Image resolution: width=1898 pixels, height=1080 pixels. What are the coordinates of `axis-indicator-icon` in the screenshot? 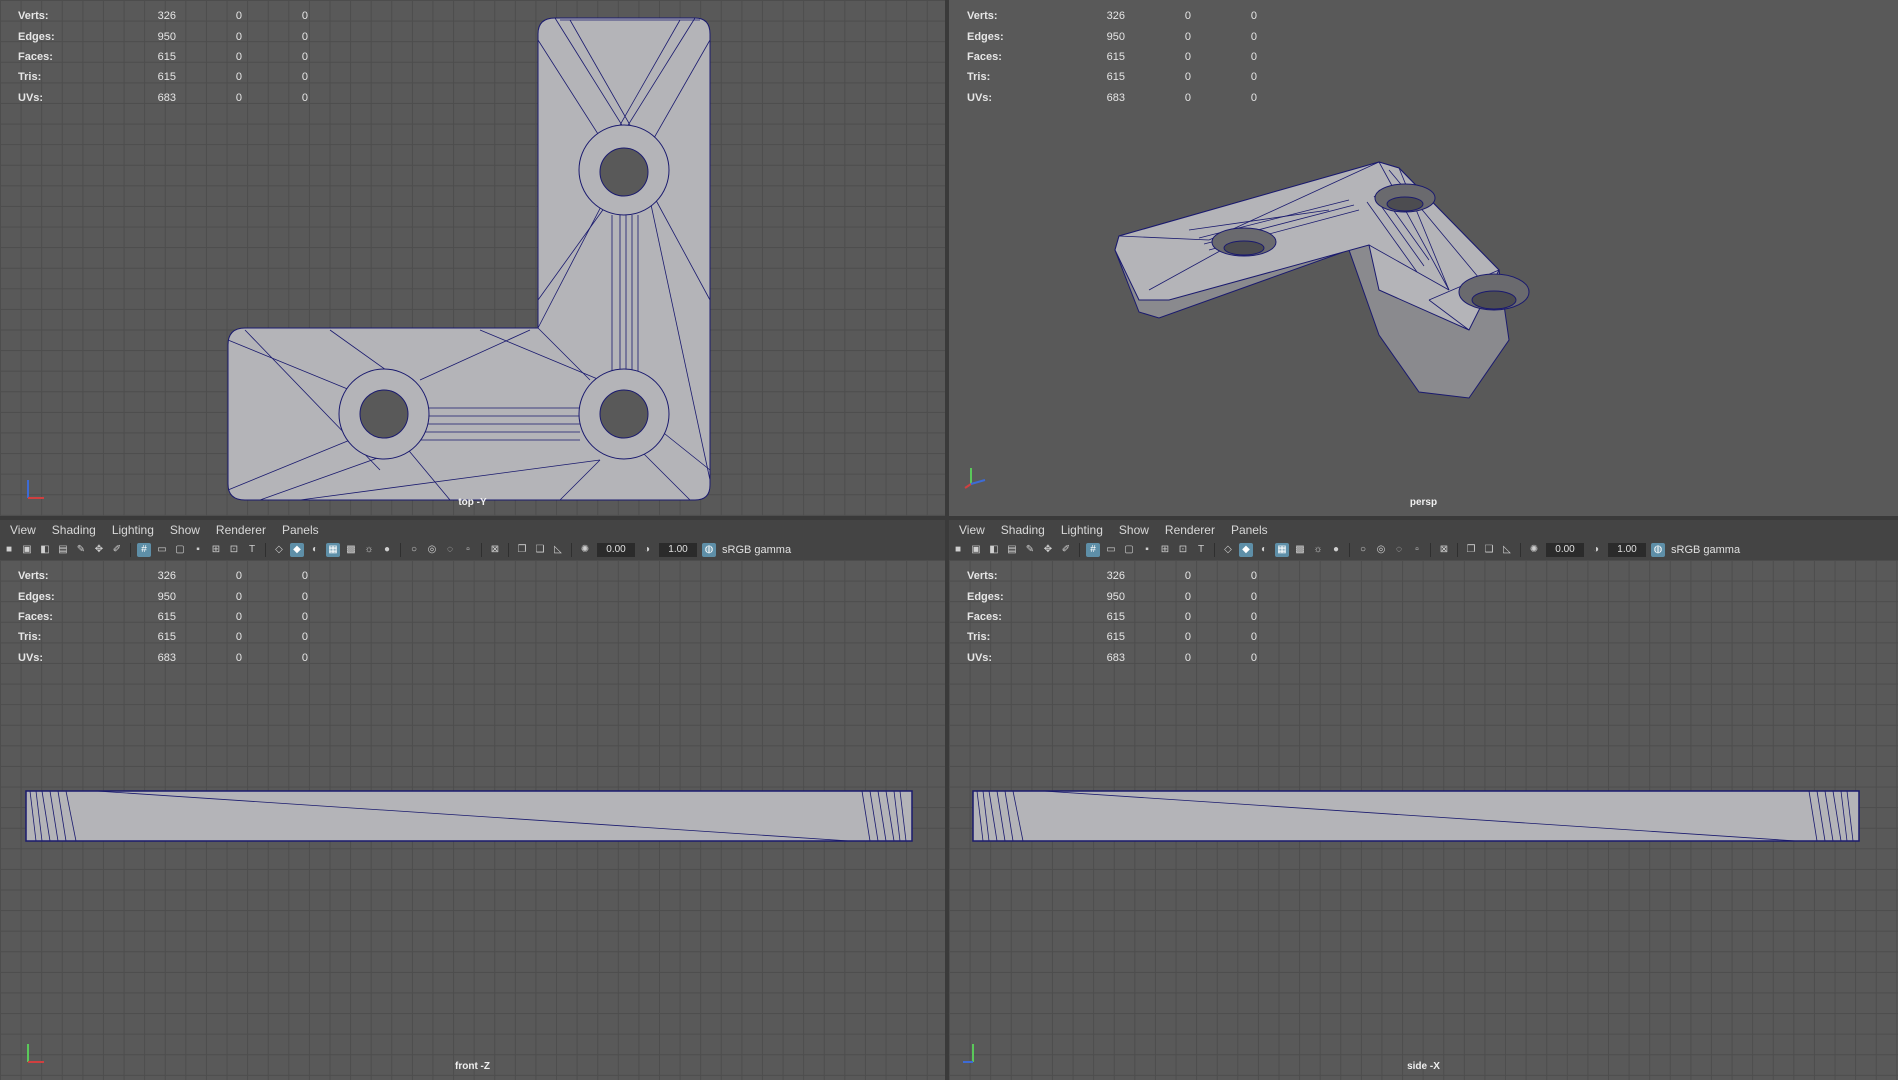 It's located at (976, 475).